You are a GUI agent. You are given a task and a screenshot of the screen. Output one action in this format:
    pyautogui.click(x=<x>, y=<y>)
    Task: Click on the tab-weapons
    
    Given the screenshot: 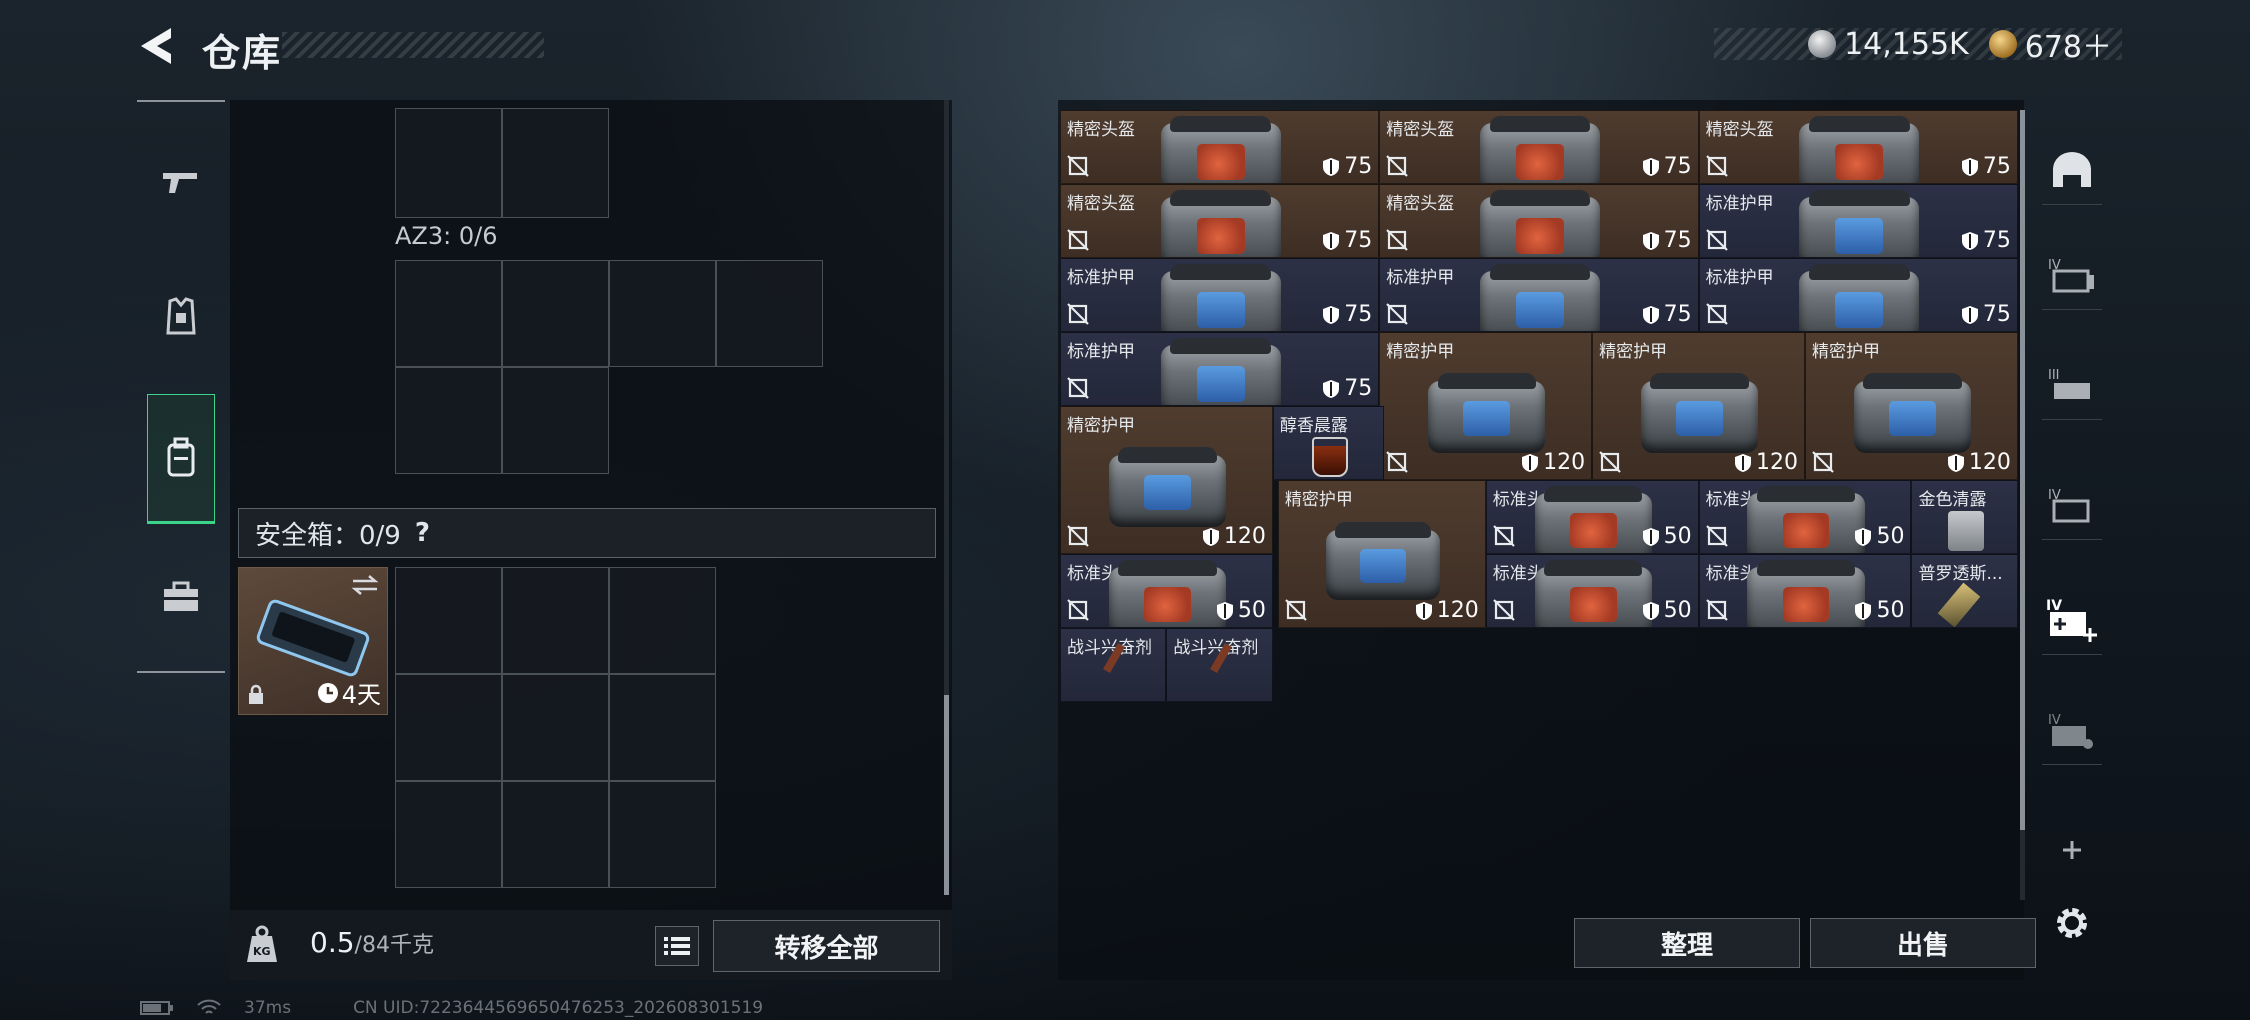 What is the action you would take?
    pyautogui.click(x=181, y=182)
    